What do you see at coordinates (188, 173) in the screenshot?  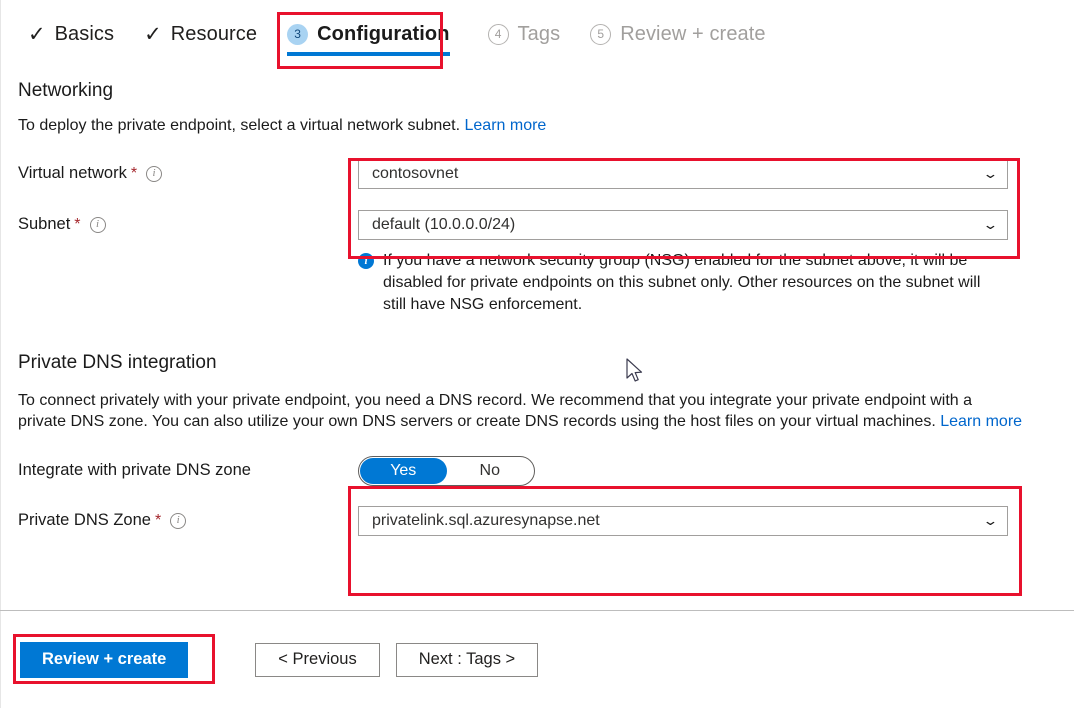 I see `virtual-network-label-group: Virtual network * i` at bounding box center [188, 173].